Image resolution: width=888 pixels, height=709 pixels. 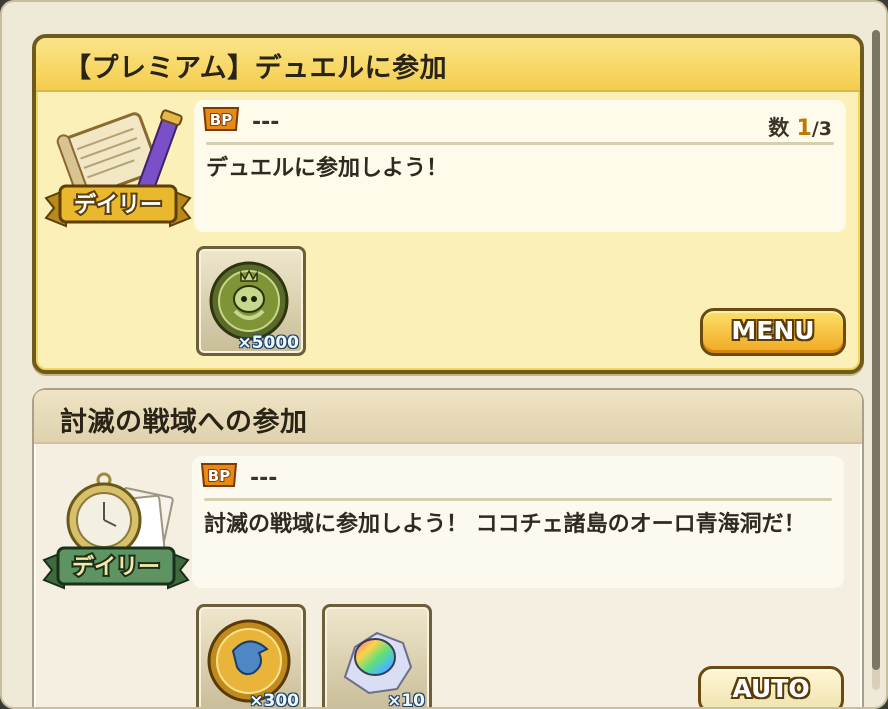 What do you see at coordinates (327, 168) in the screenshot?
I see `quest-description: デュエルに参加しよう！` at bounding box center [327, 168].